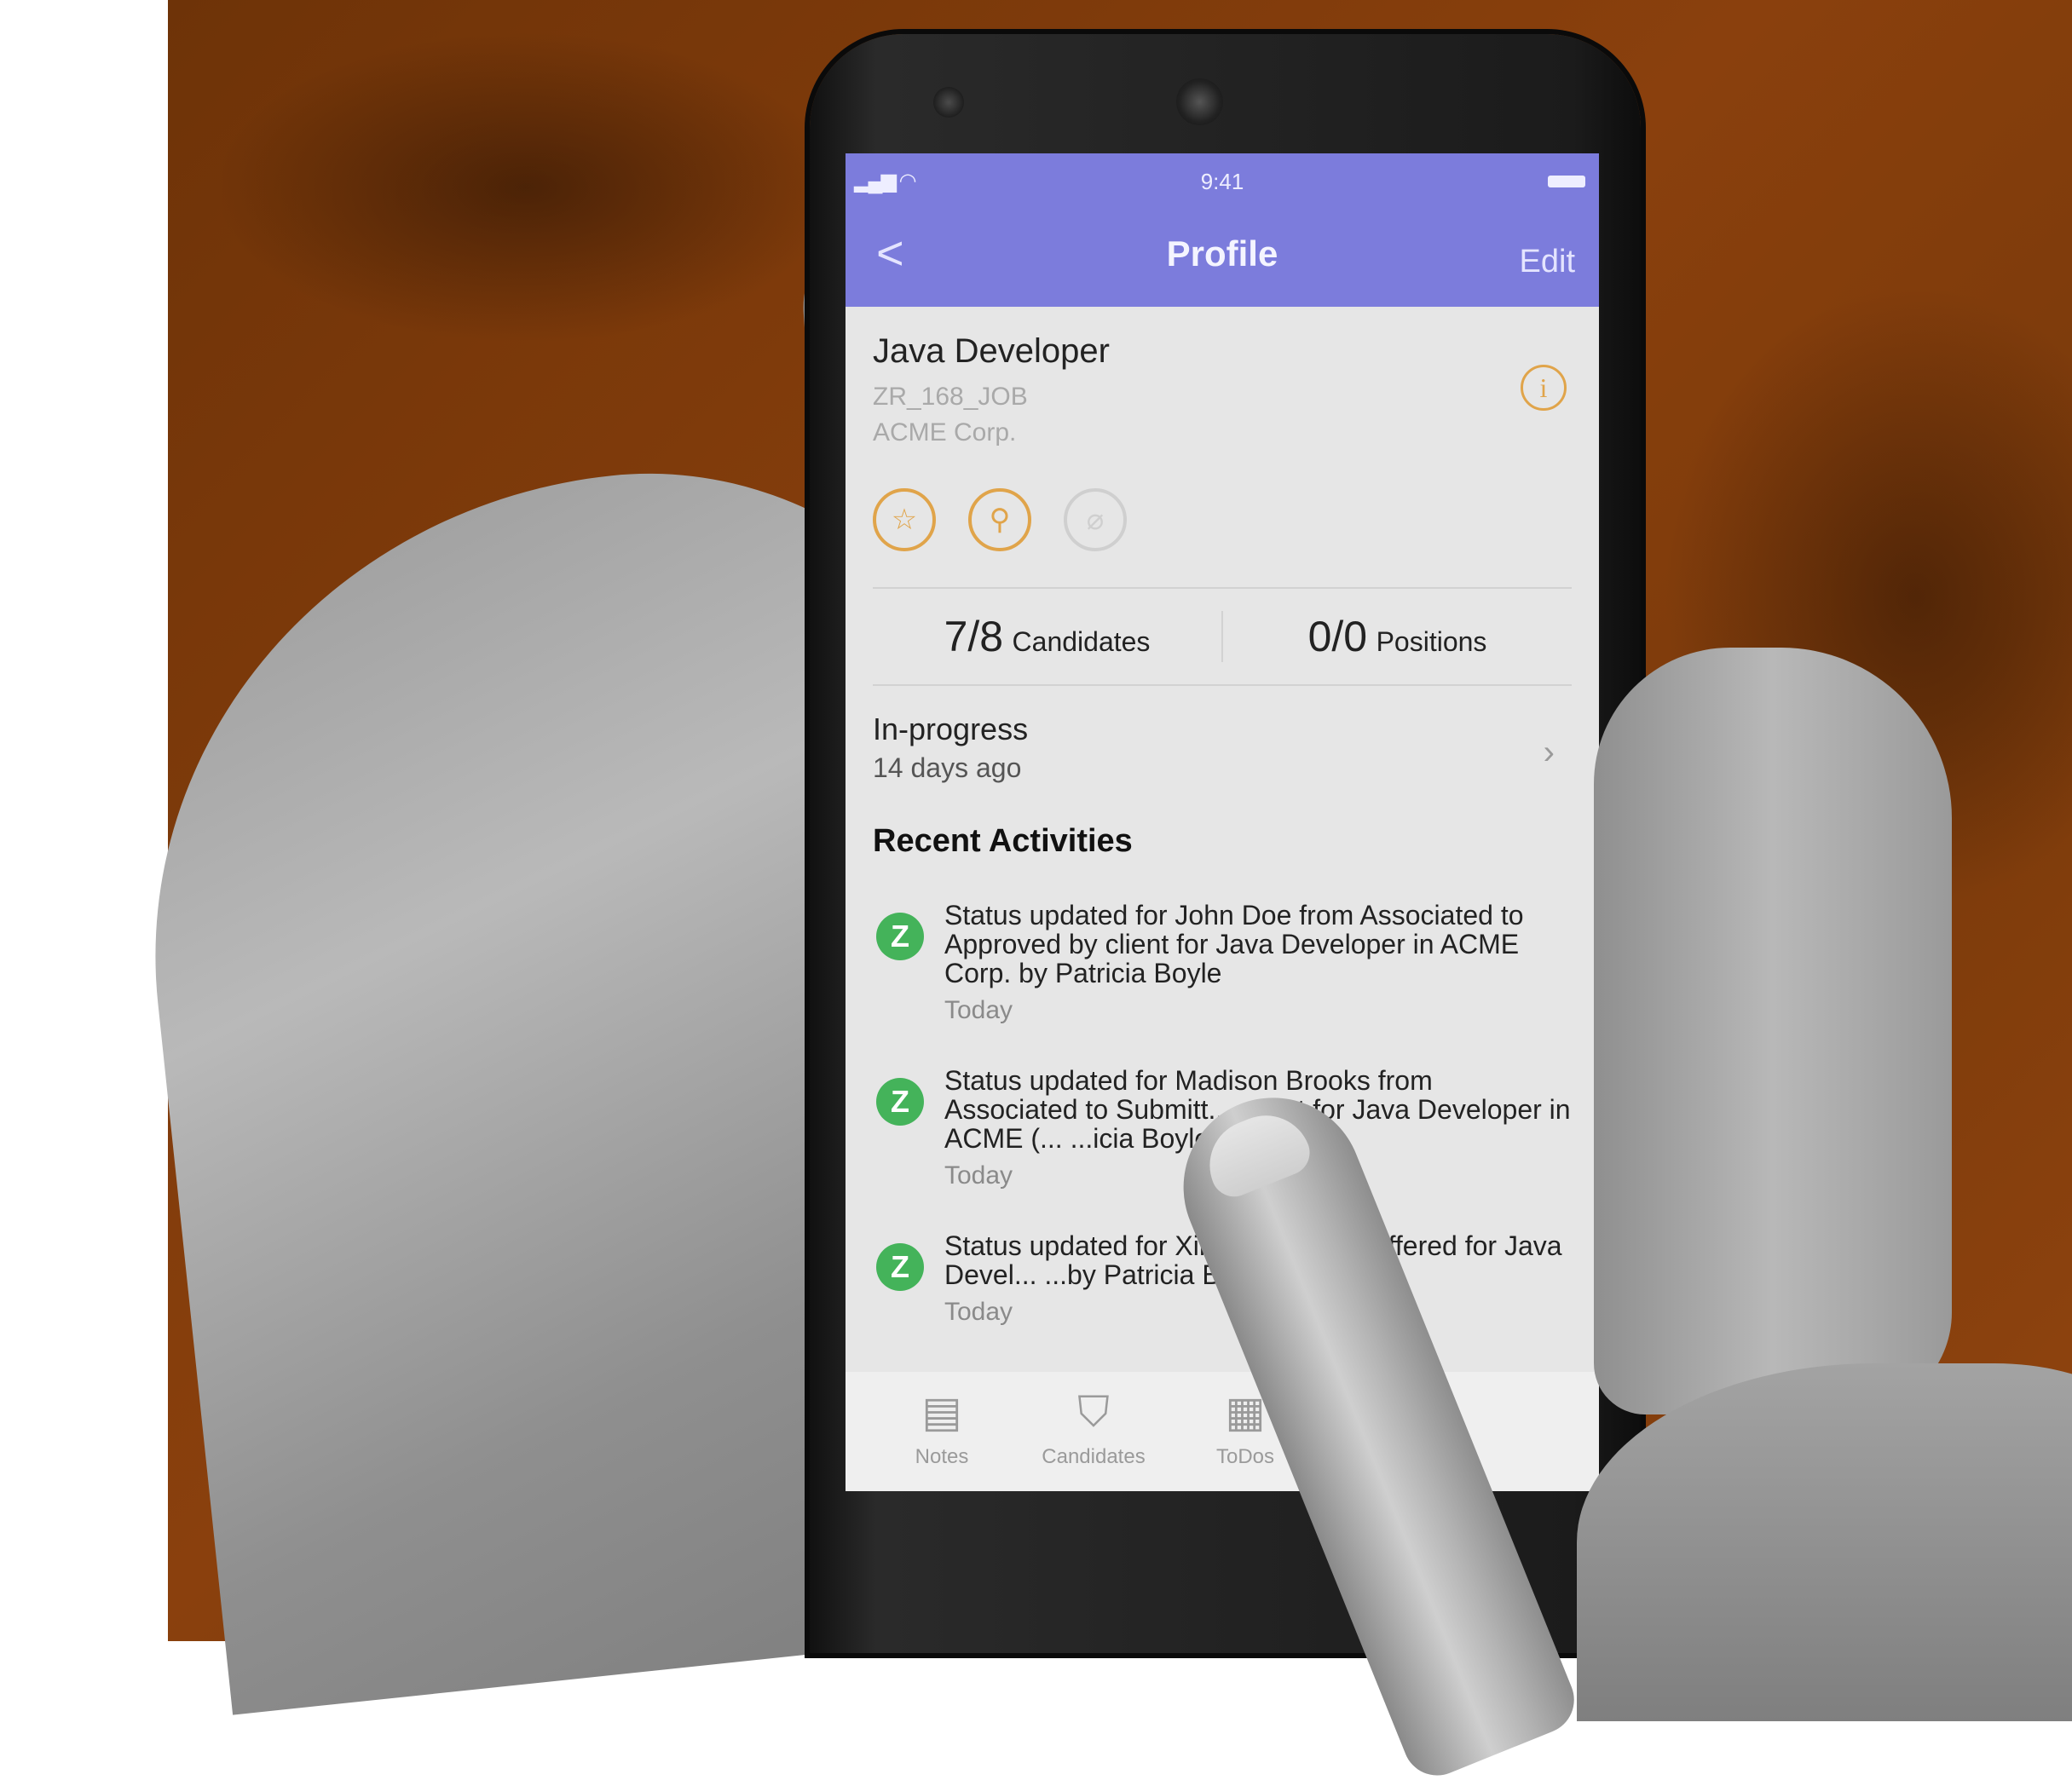 The image size is (2072, 1786). I want to click on job-meta: ZR_168_JOB ACME Corp., so click(1222, 415).